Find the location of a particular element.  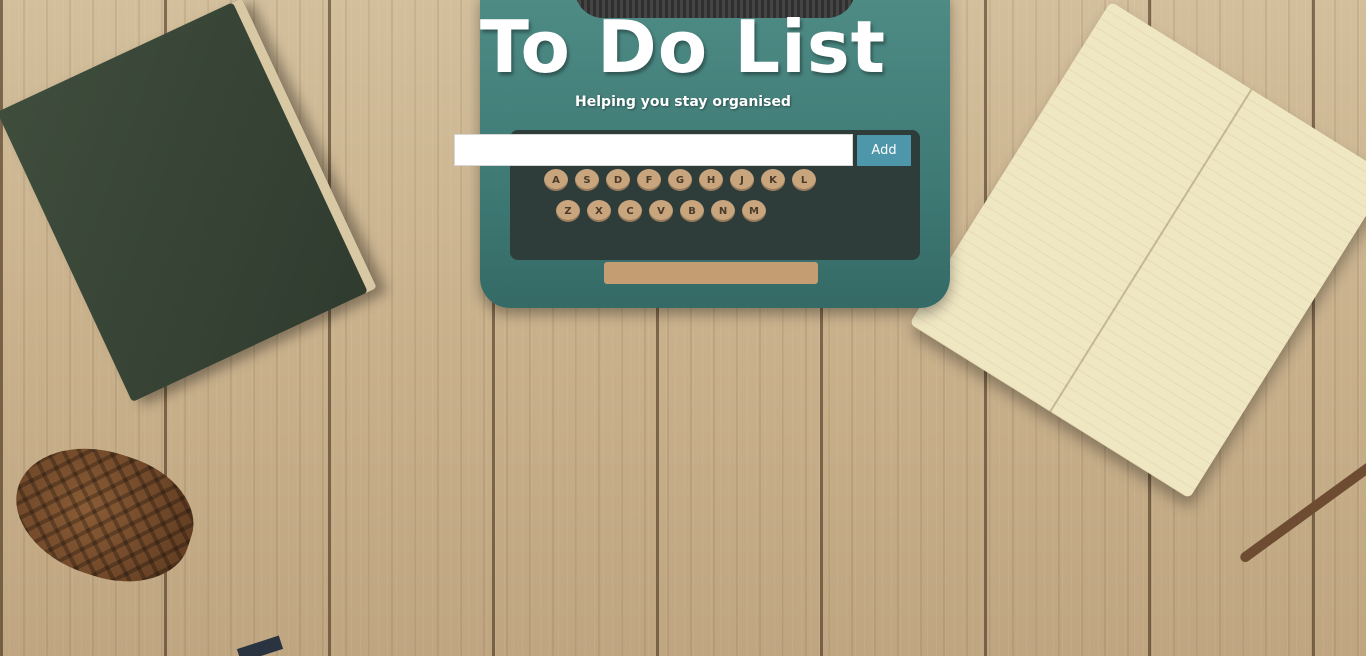

typewriter-key: L is located at coordinates (804, 180).